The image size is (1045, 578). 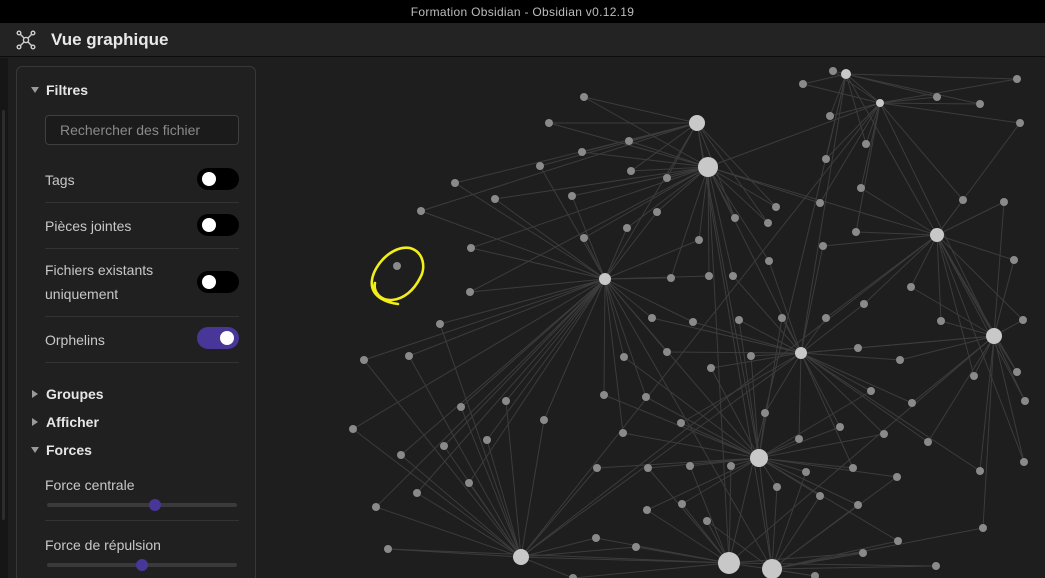 I want to click on center-force-thumb, so click(x=155, y=505).